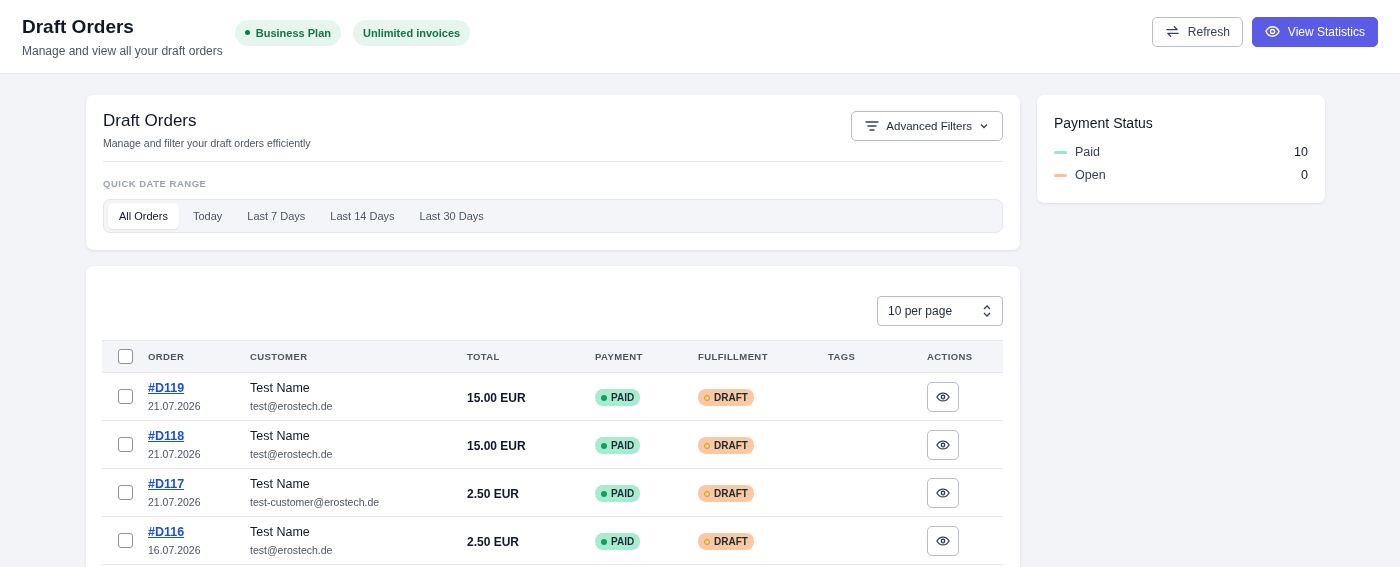 Image resolution: width=1400 pixels, height=567 pixels. Describe the element at coordinates (143, 216) in the screenshot. I see `date-range-tab: All Orders` at that location.